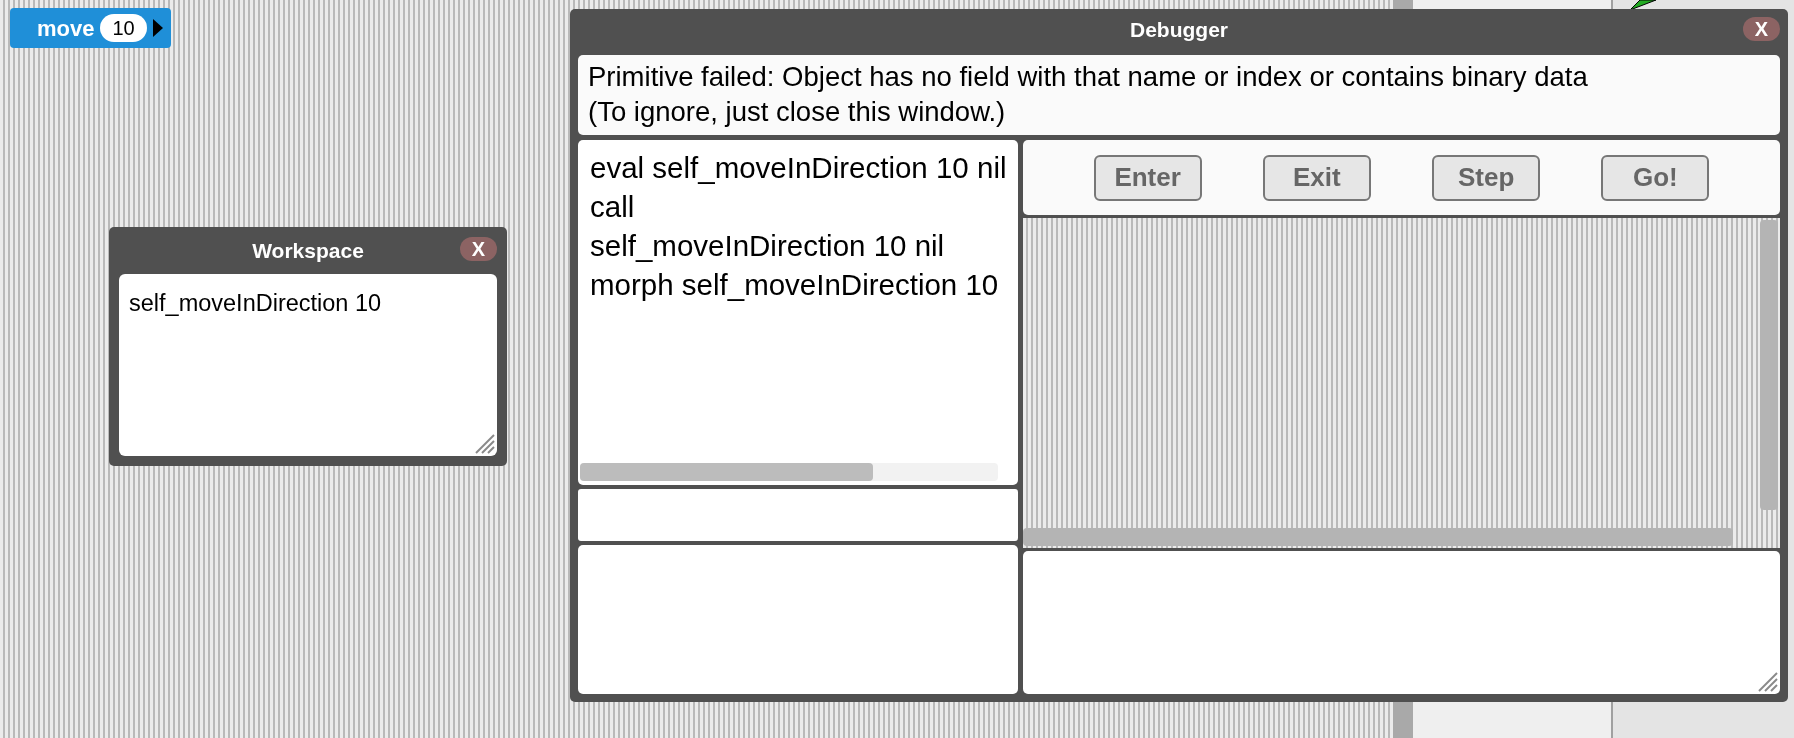 This screenshot has height=738, width=1794. What do you see at coordinates (66, 28) in the screenshot?
I see `block-label: move` at bounding box center [66, 28].